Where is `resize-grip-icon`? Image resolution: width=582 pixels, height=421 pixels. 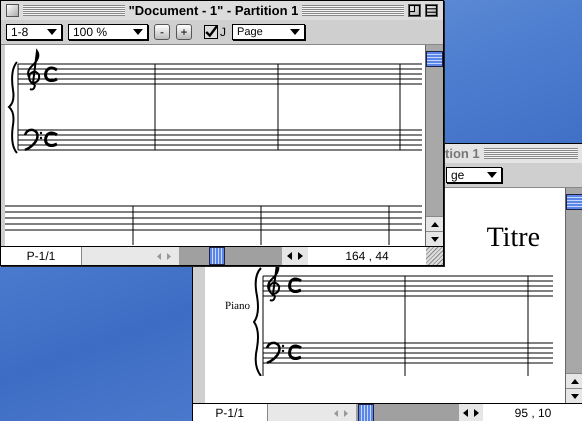
resize-grip-icon is located at coordinates (434, 256).